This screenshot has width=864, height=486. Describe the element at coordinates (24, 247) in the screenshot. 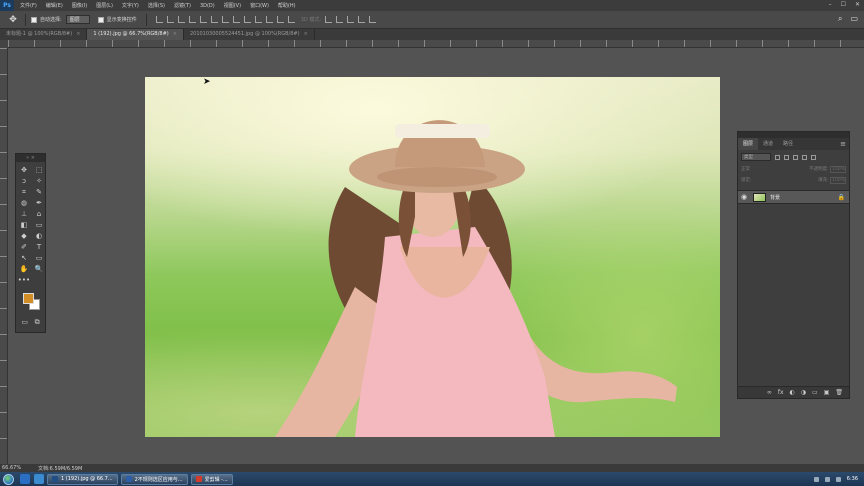

I see `pen-tool-icon: ✐` at that location.